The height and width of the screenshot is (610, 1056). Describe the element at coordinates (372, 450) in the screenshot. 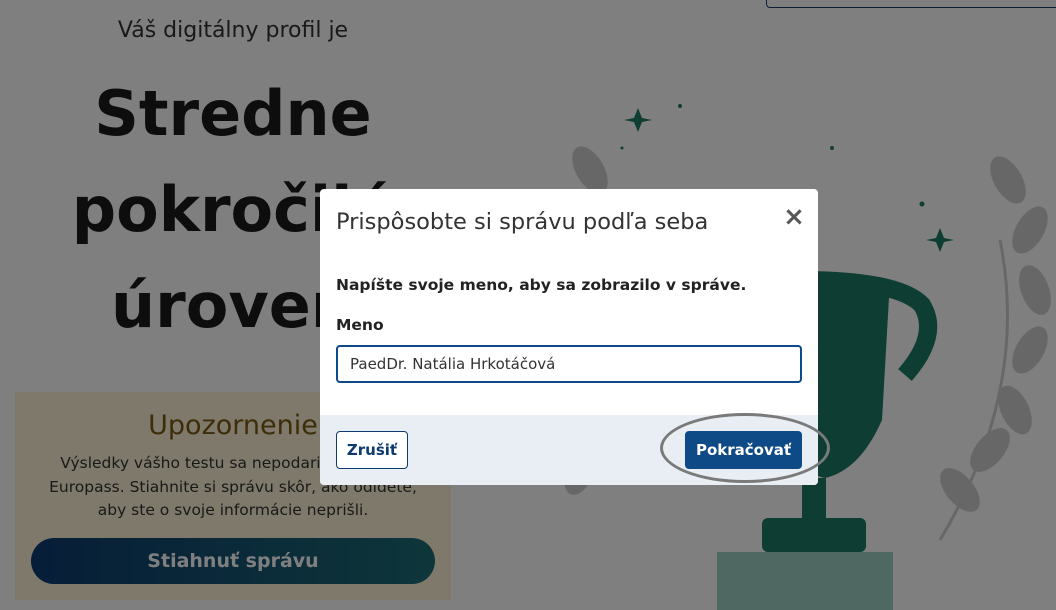

I see `cancel-button: Zrušiť` at that location.